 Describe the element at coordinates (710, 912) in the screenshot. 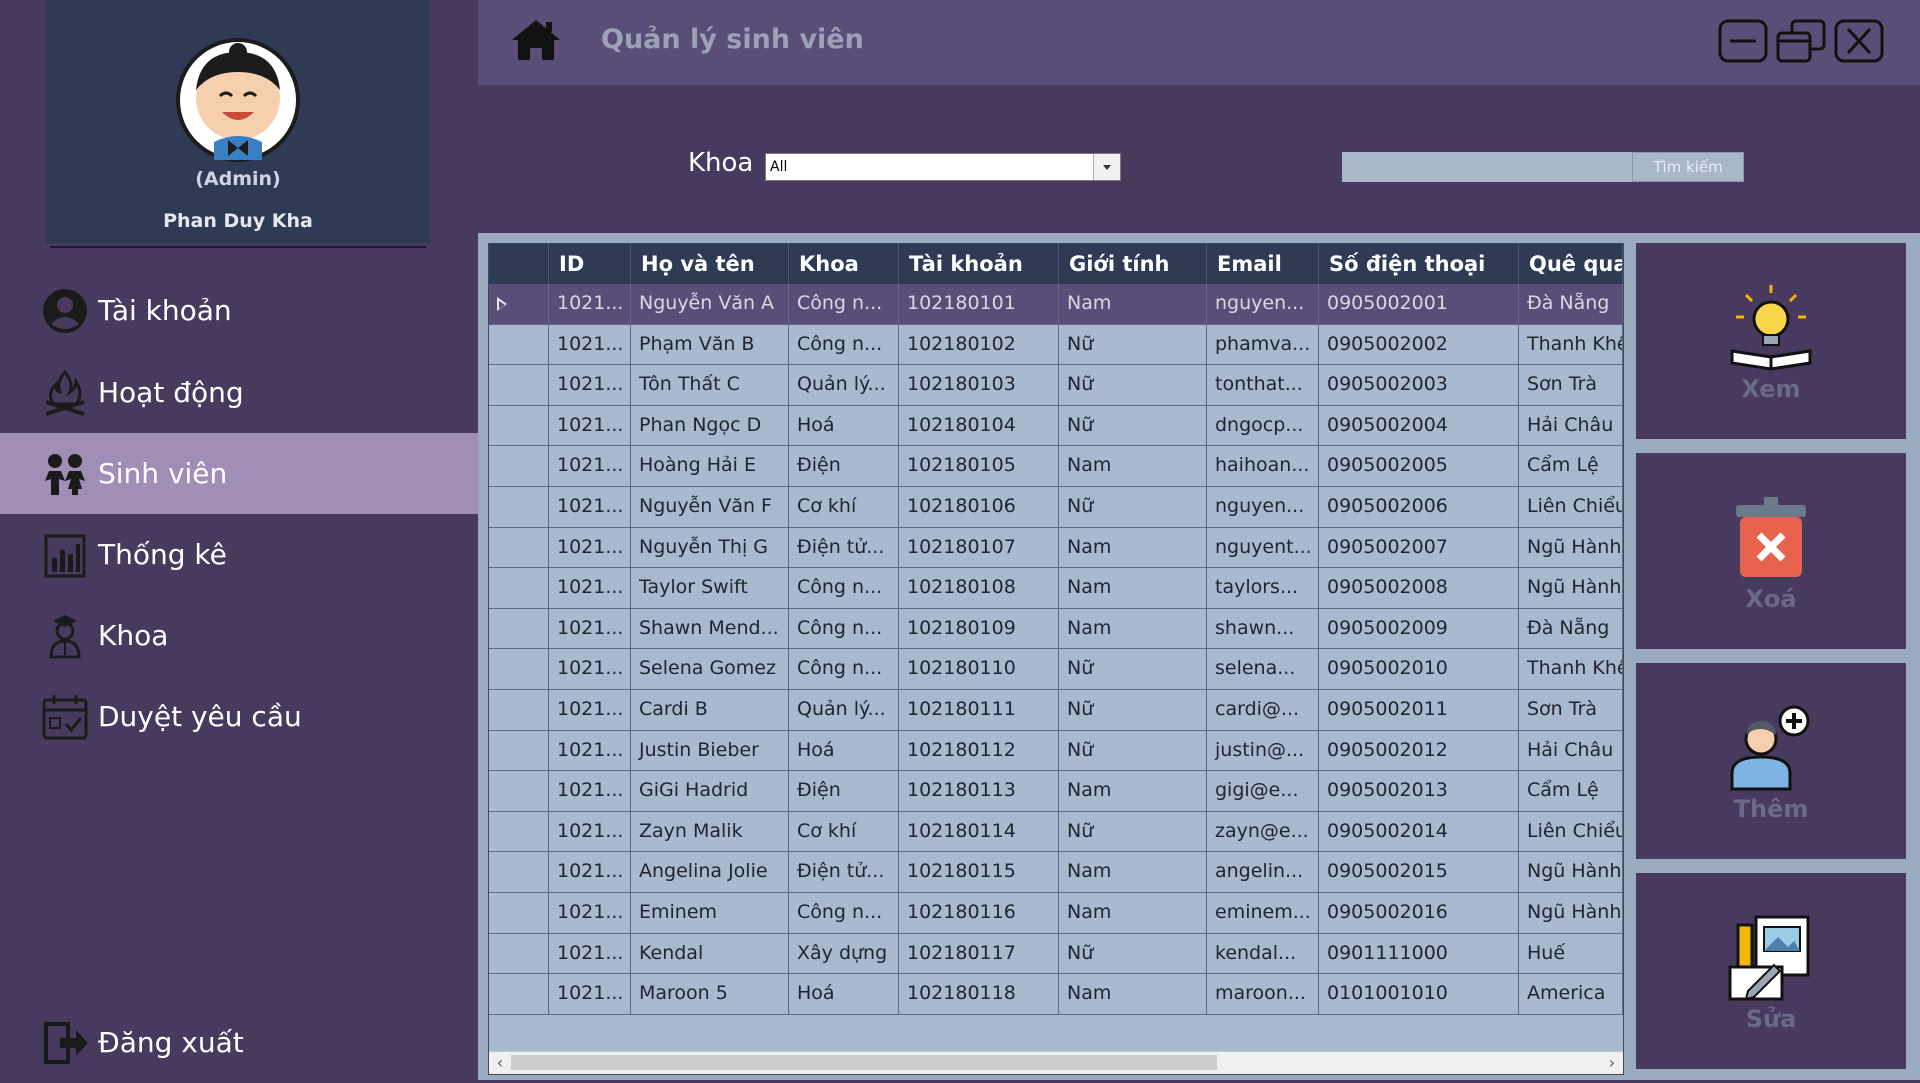

I see `table-cell: Eminem` at that location.